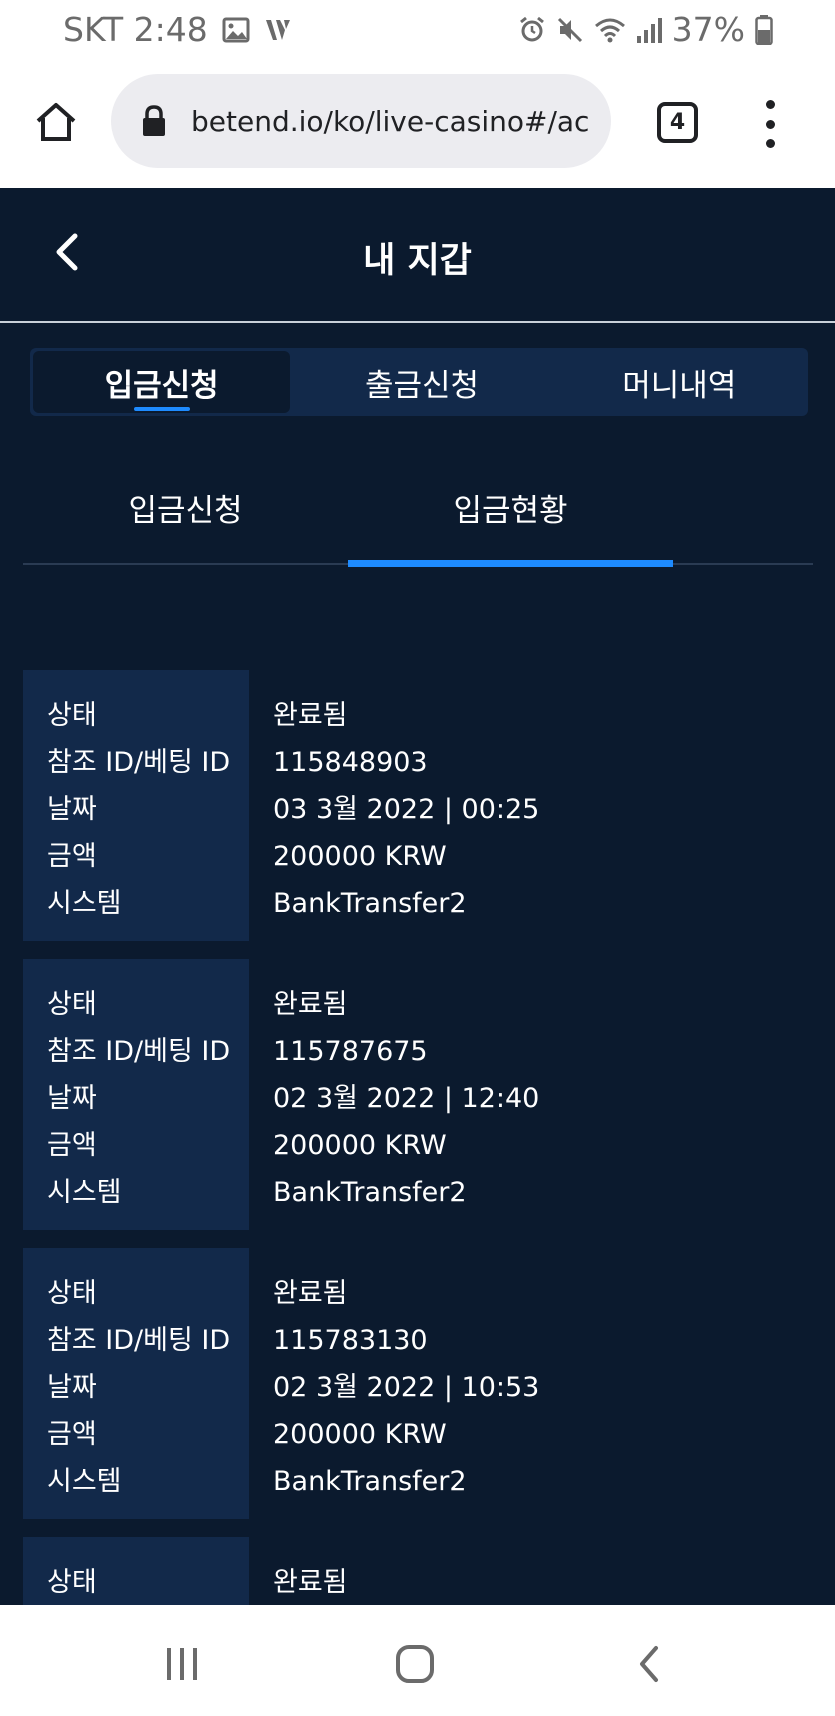  Describe the element at coordinates (649, 1664) in the screenshot. I see `back-nav-icon` at that location.